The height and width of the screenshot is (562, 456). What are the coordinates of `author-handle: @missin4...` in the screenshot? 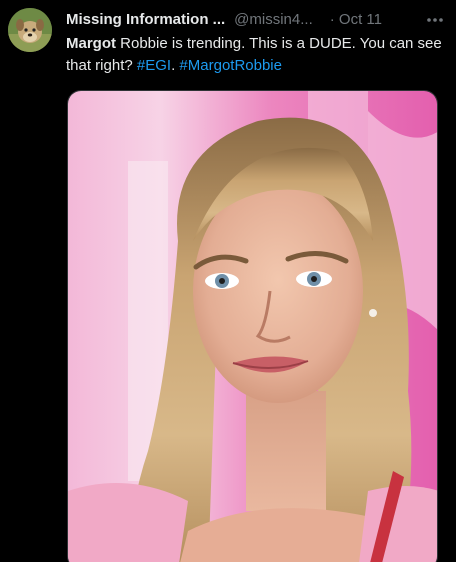 It's located at (273, 20).